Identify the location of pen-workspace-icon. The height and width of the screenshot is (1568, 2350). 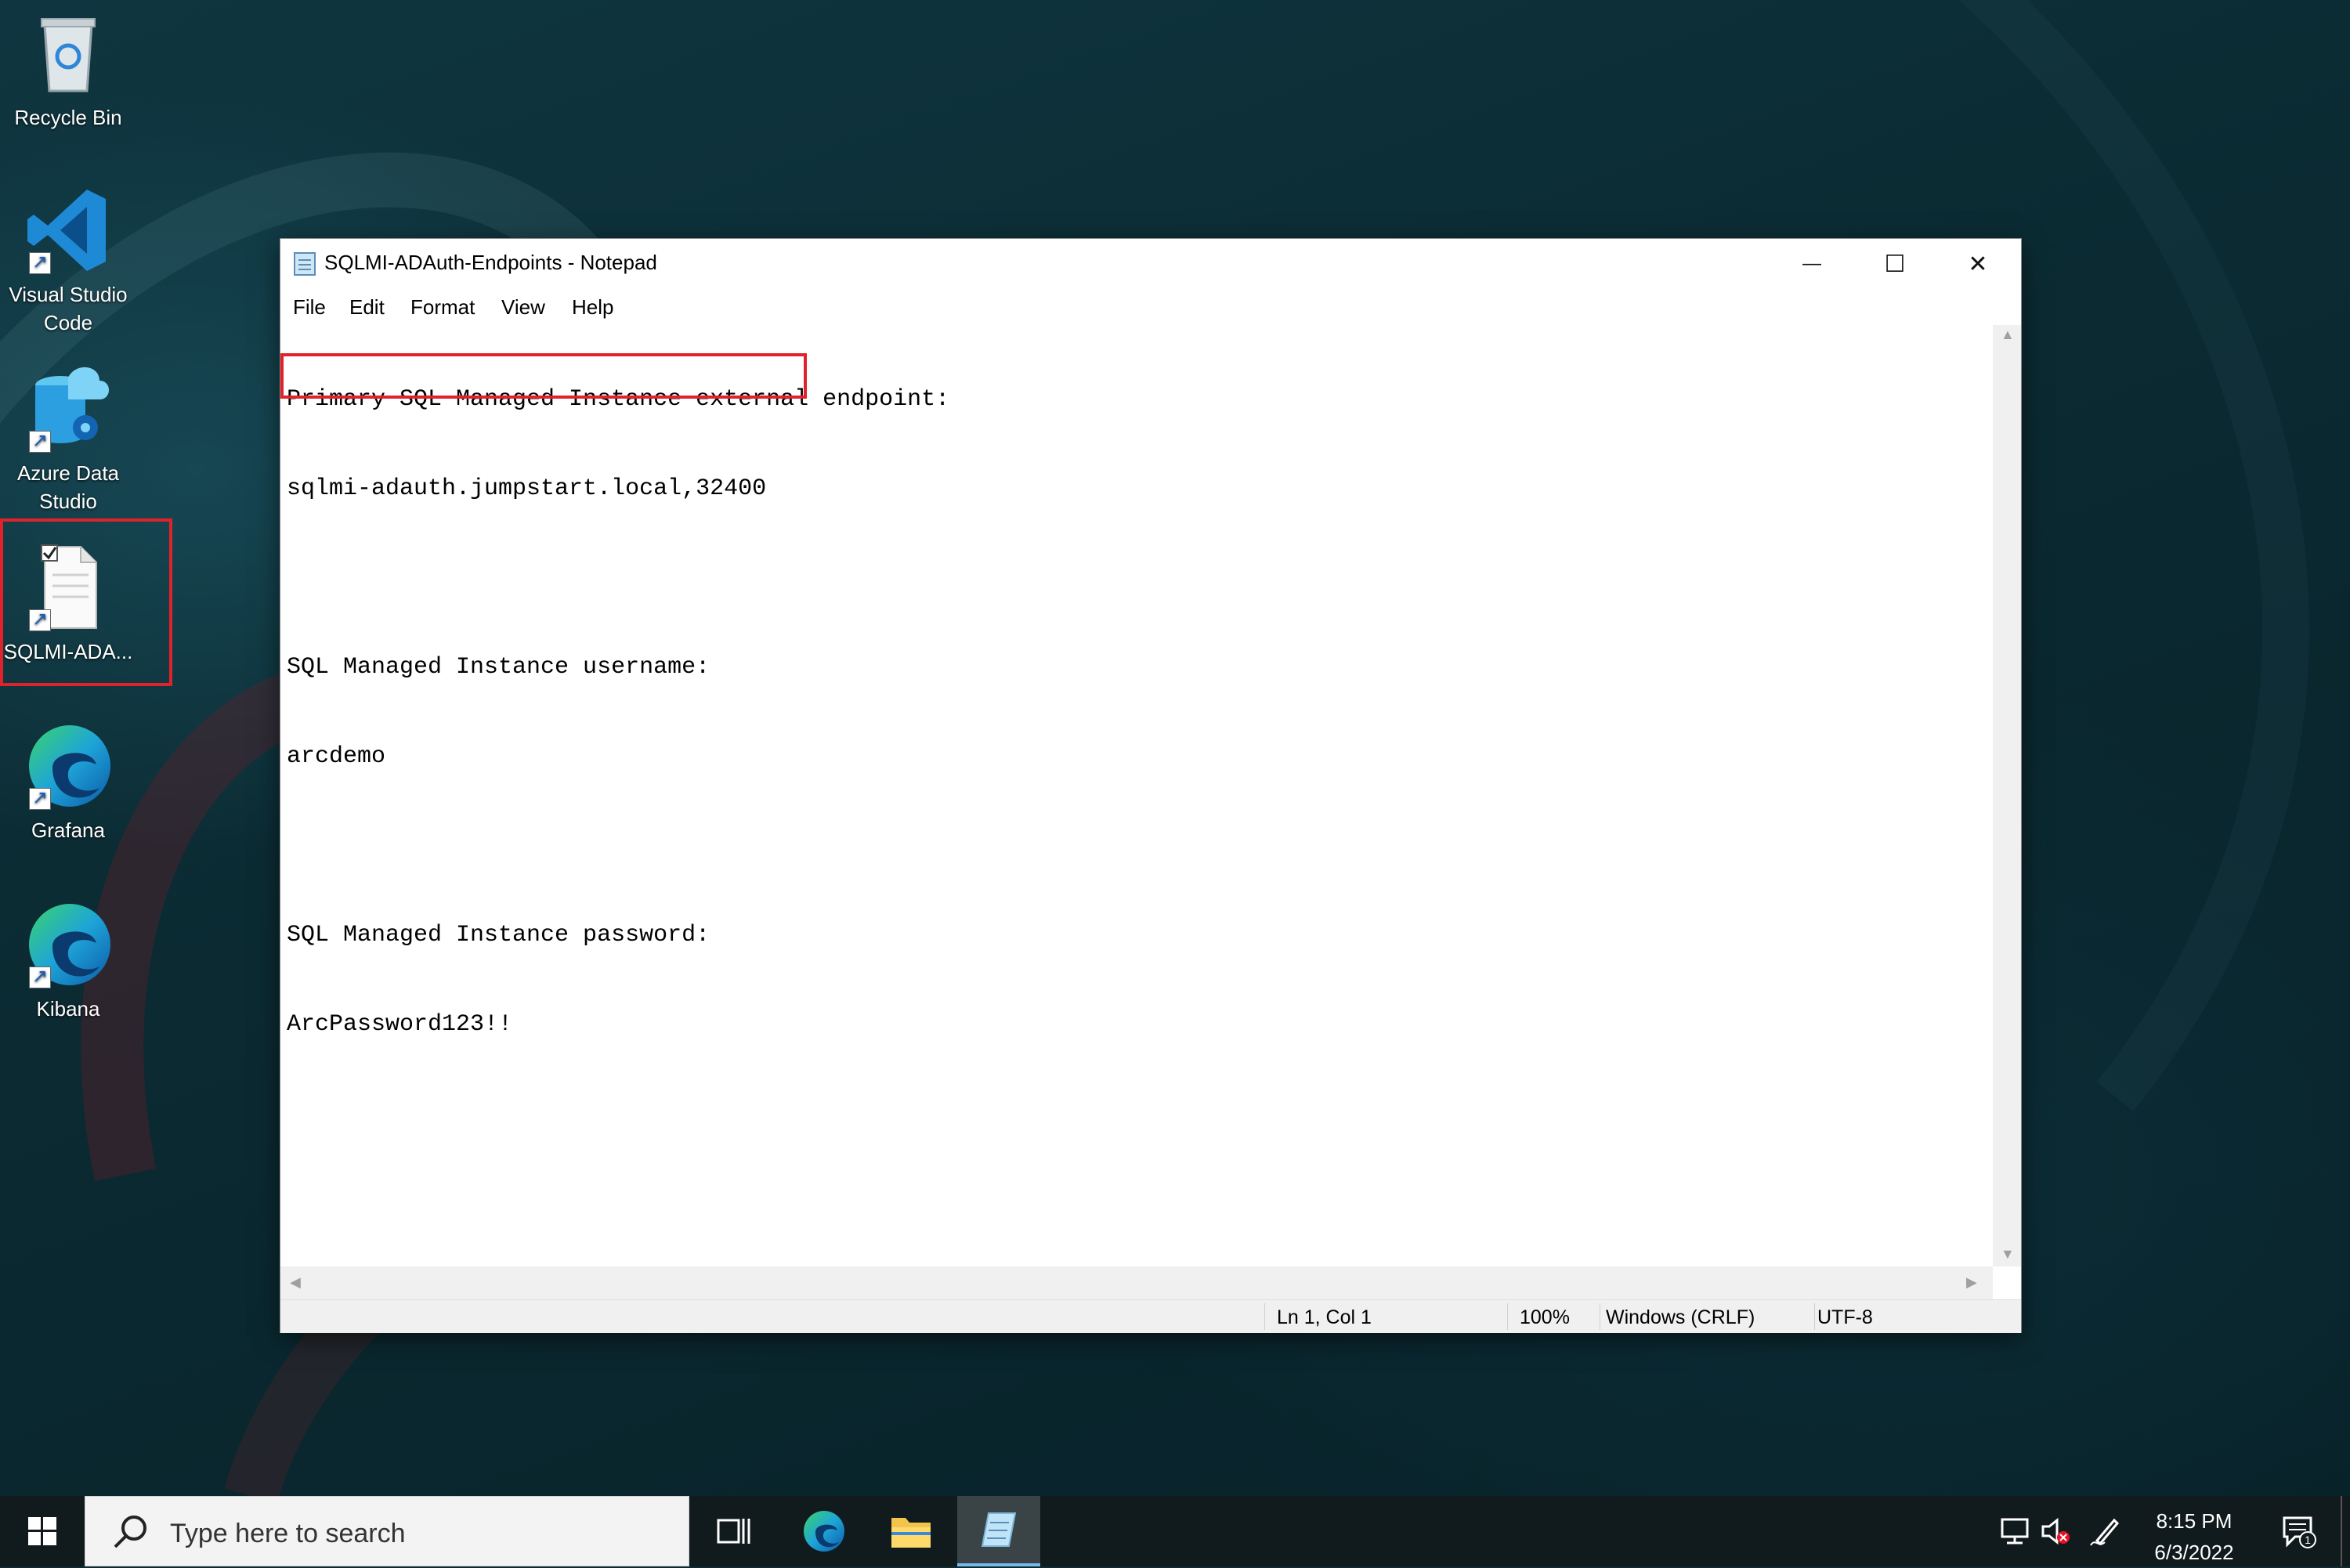
(2104, 1531).